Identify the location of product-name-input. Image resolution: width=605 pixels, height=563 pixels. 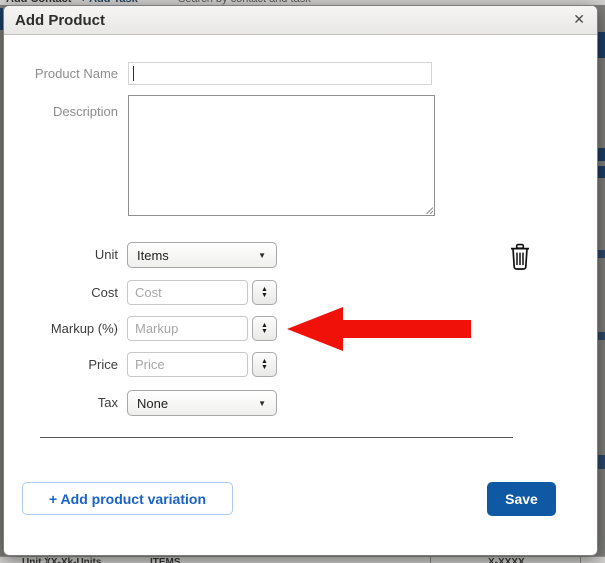
(280, 73).